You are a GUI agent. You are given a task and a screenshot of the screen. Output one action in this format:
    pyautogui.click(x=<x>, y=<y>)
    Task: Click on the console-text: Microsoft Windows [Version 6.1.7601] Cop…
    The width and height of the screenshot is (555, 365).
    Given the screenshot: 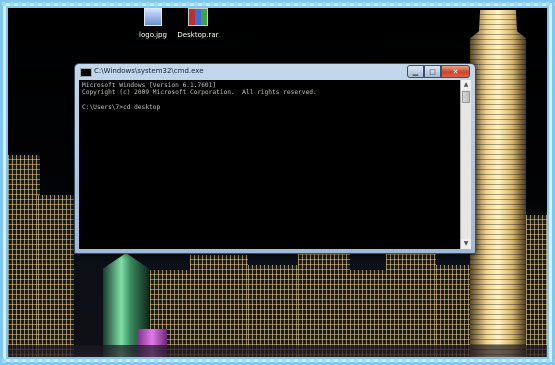 What is the action you would take?
    pyautogui.click(x=270, y=97)
    